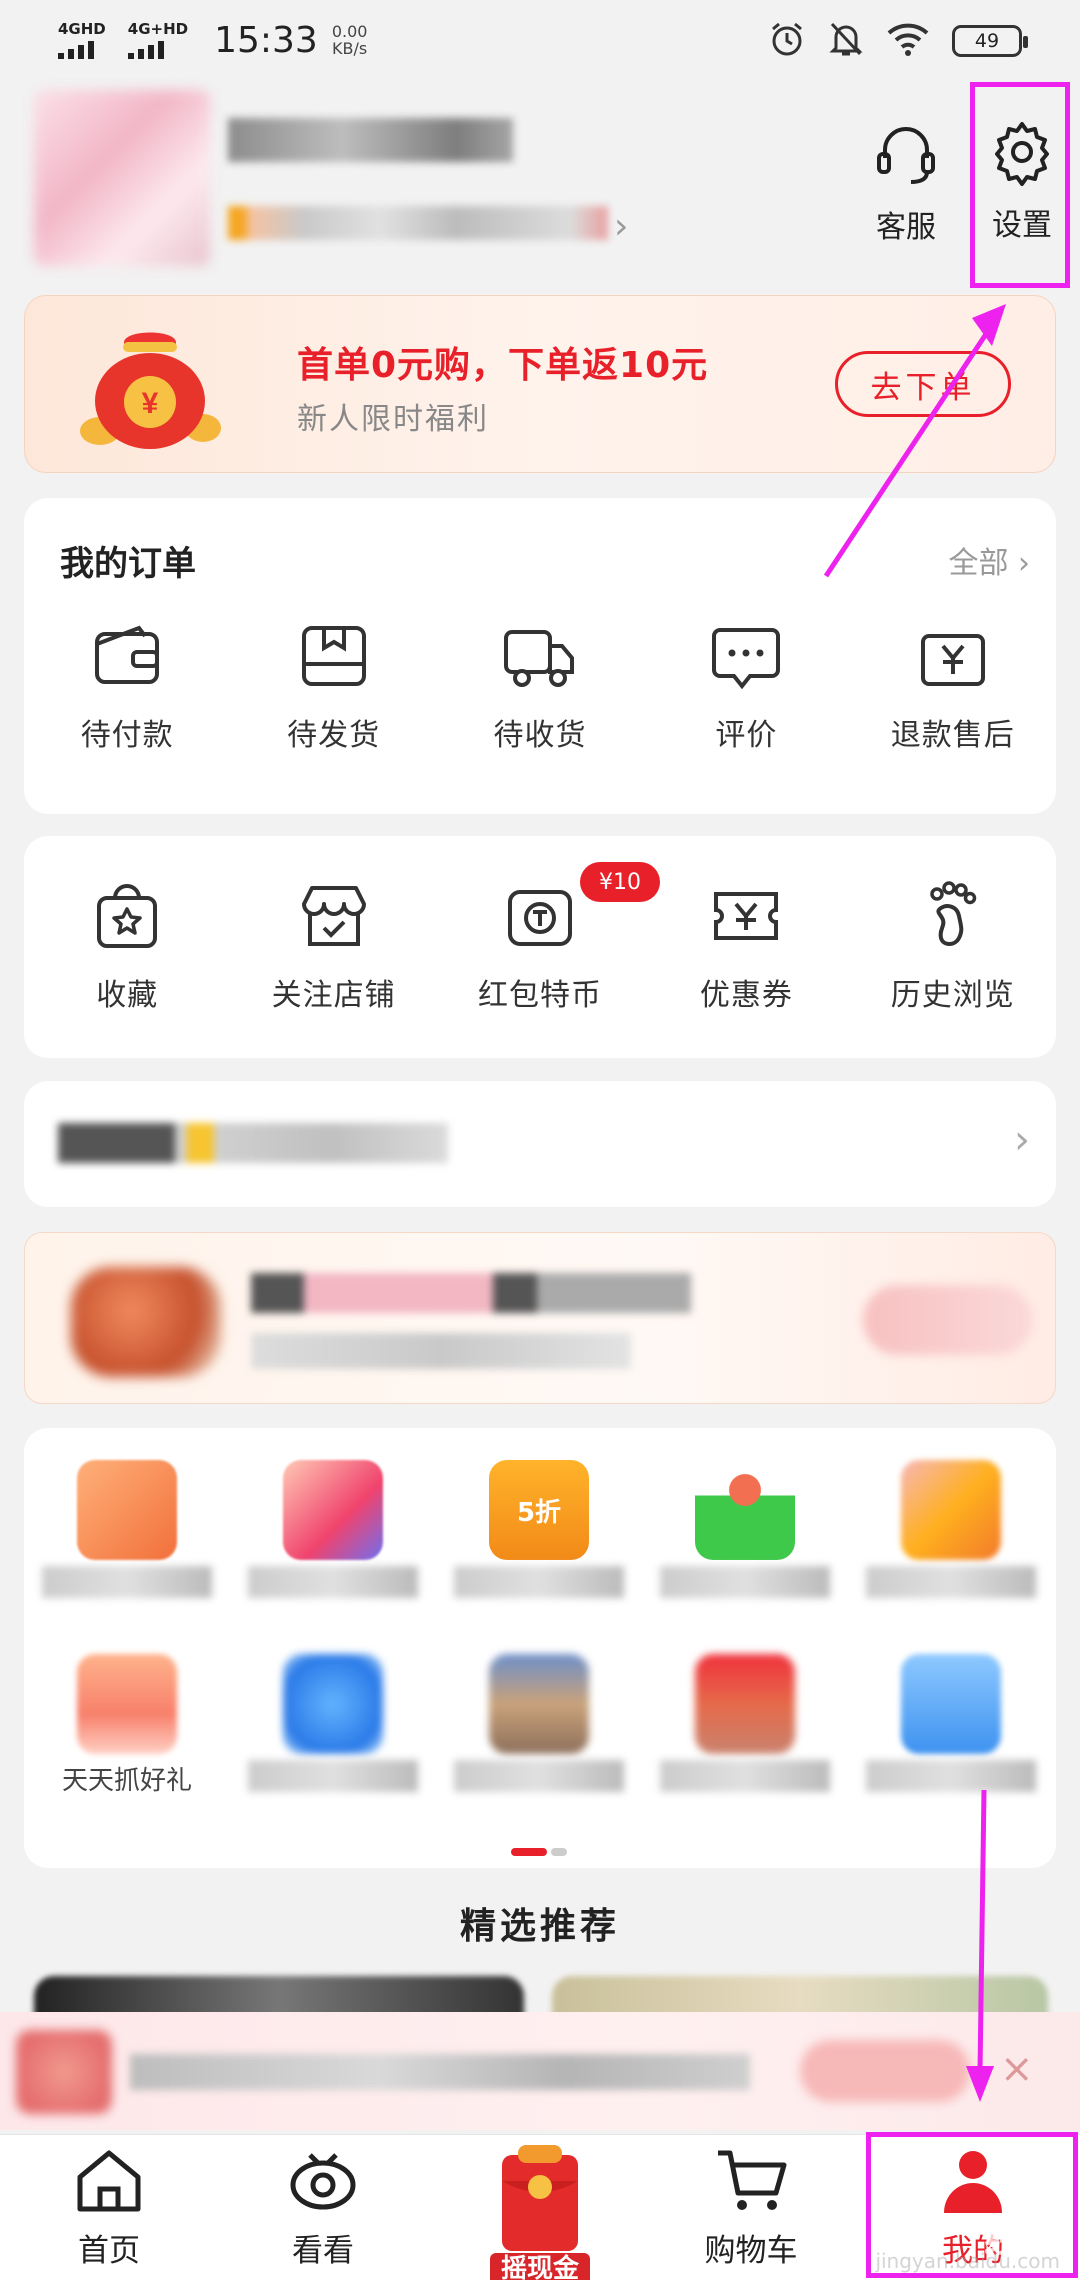 Image resolution: width=1080 pixels, height=2280 pixels. Describe the element at coordinates (953, 918) in the screenshot. I see `footprint-icon` at that location.